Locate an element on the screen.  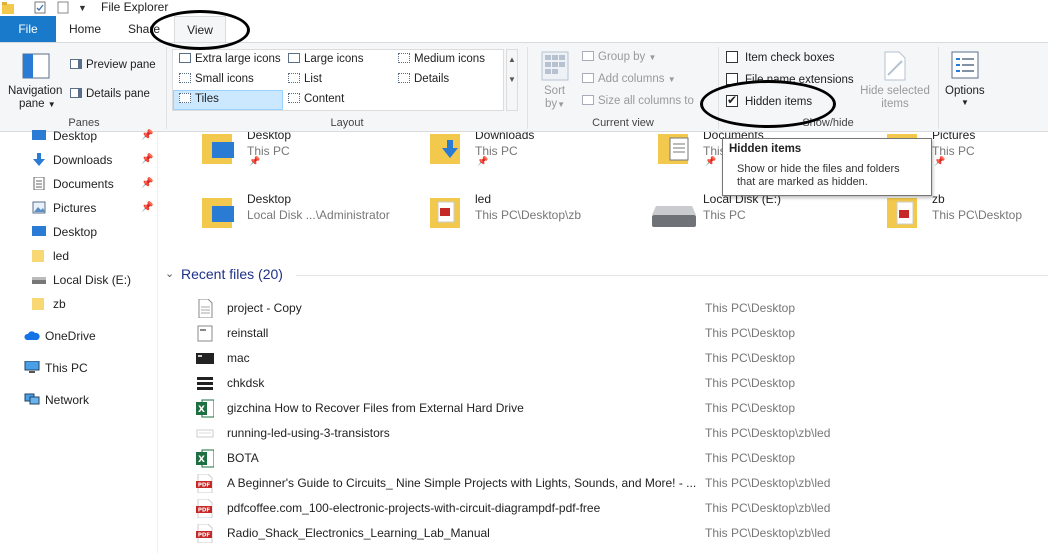
hide-selected-items-button-label: items is located at coordinates (895, 104).